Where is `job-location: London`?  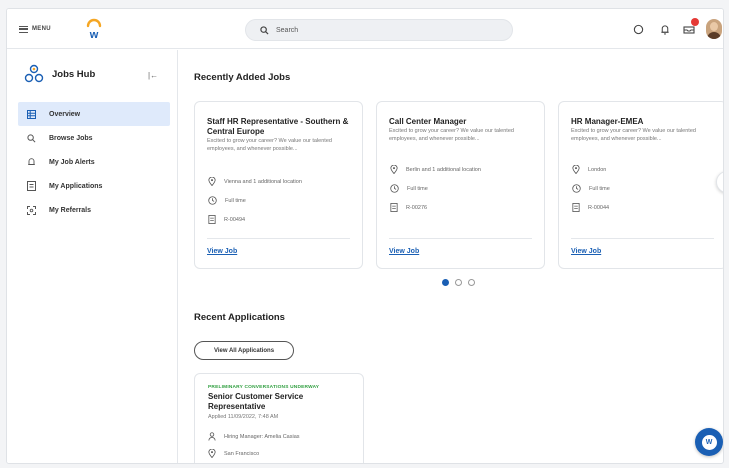 job-location: London is located at coordinates (591, 169).